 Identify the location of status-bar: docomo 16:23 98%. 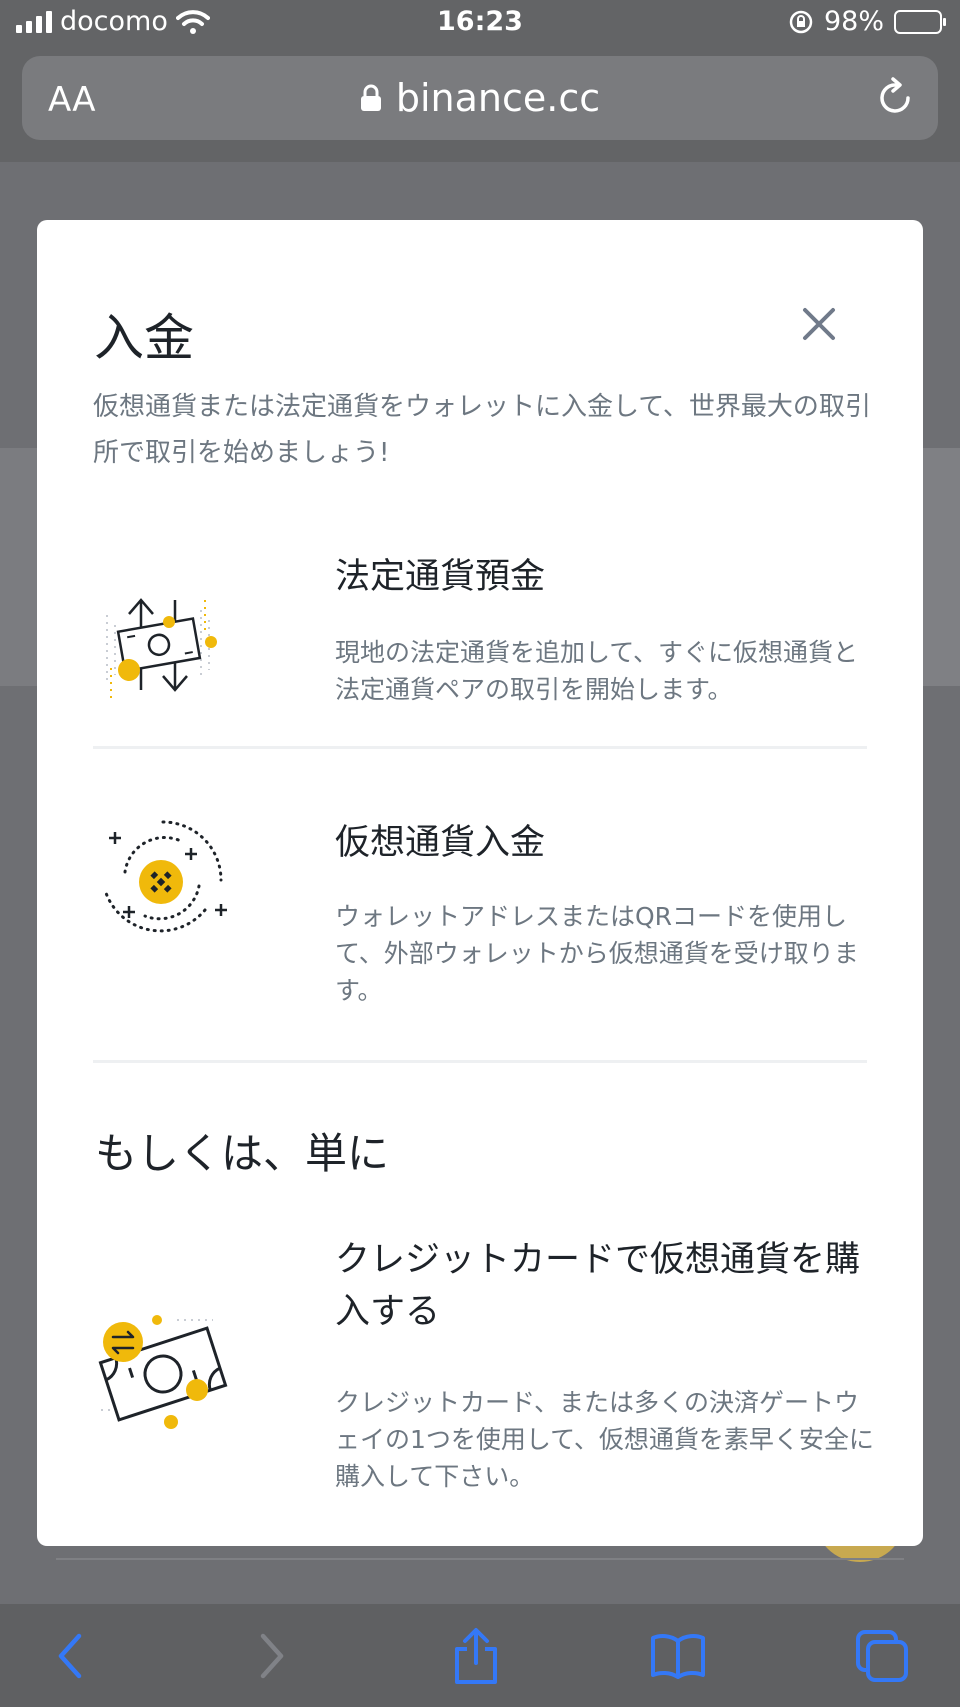
(480, 24).